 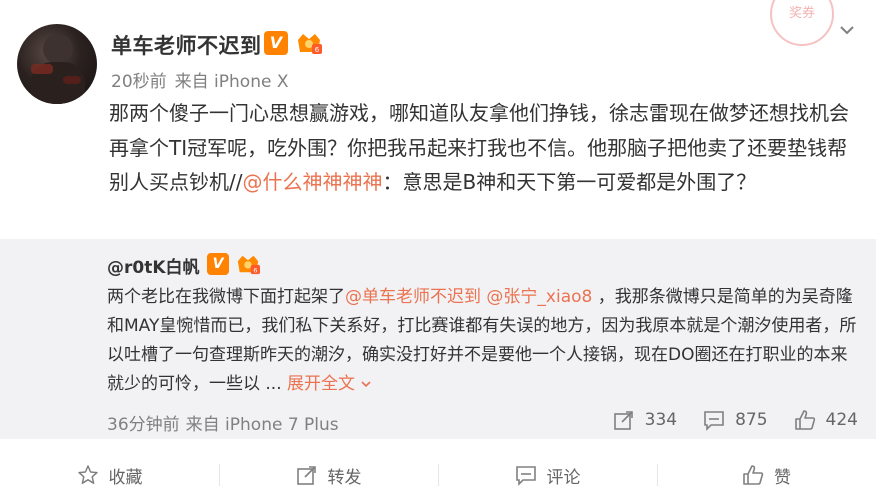 What do you see at coordinates (262, 425) in the screenshot?
I see `repost-source: 来自 iPhone 7 Plus` at bounding box center [262, 425].